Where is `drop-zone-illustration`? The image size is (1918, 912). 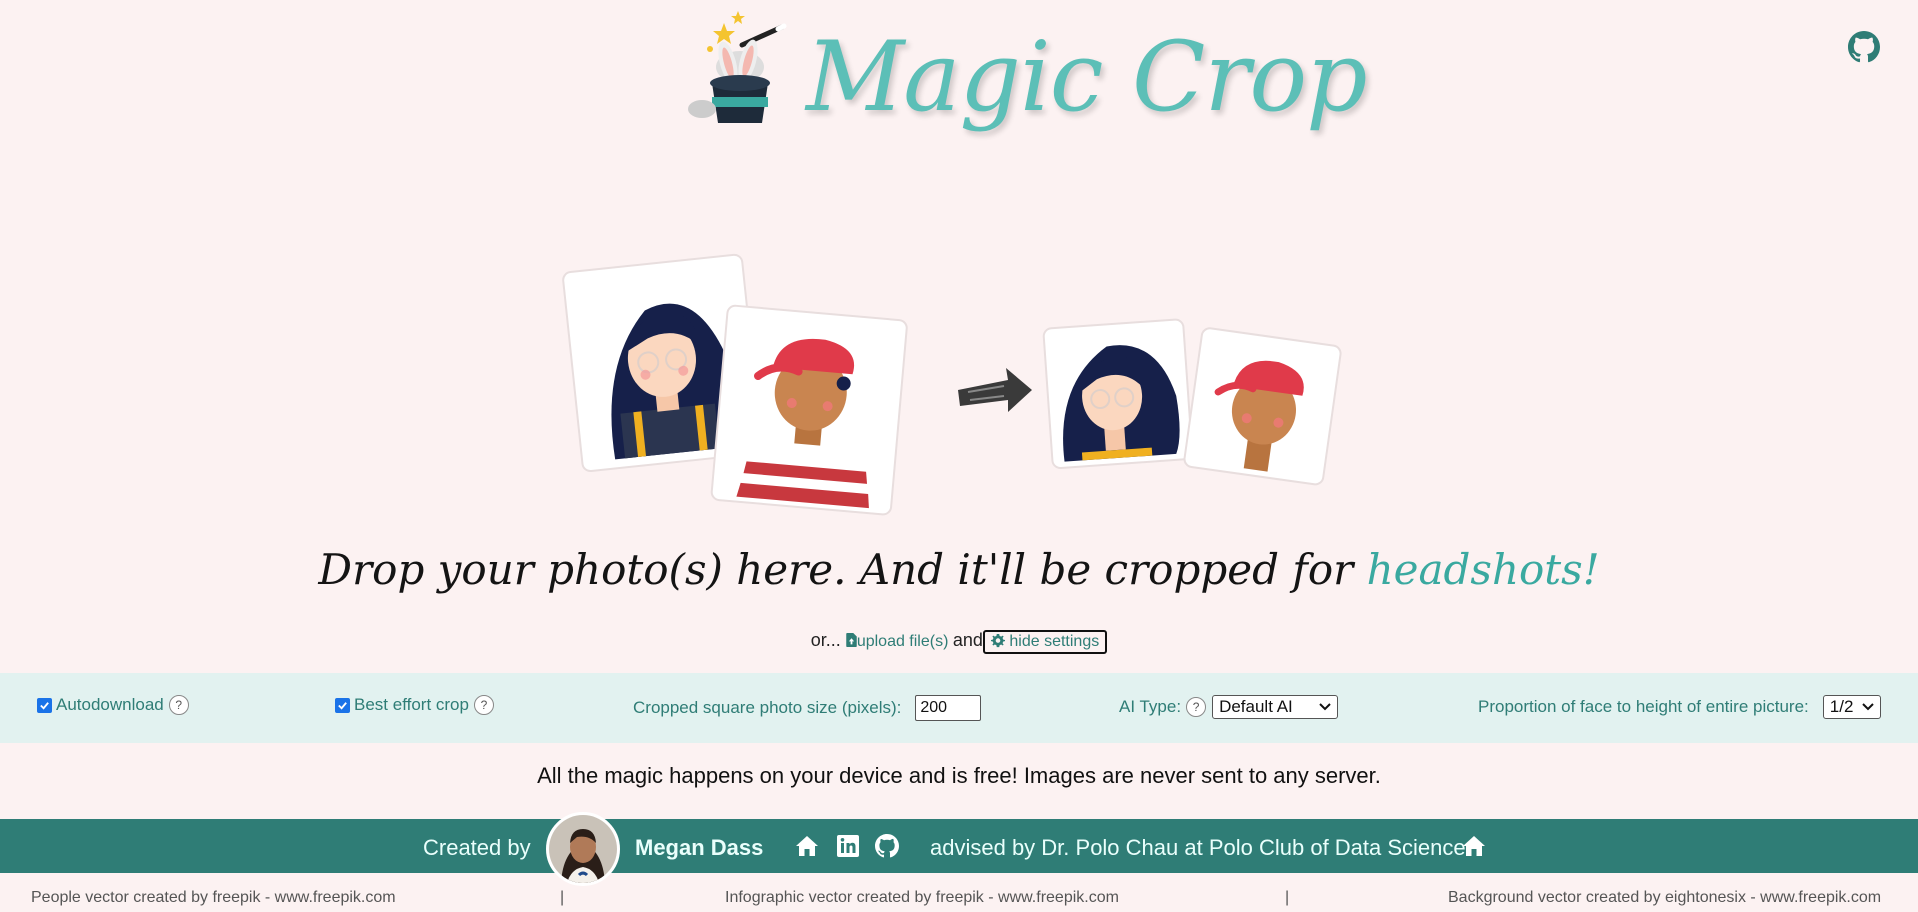 drop-zone-illustration is located at coordinates (960, 385).